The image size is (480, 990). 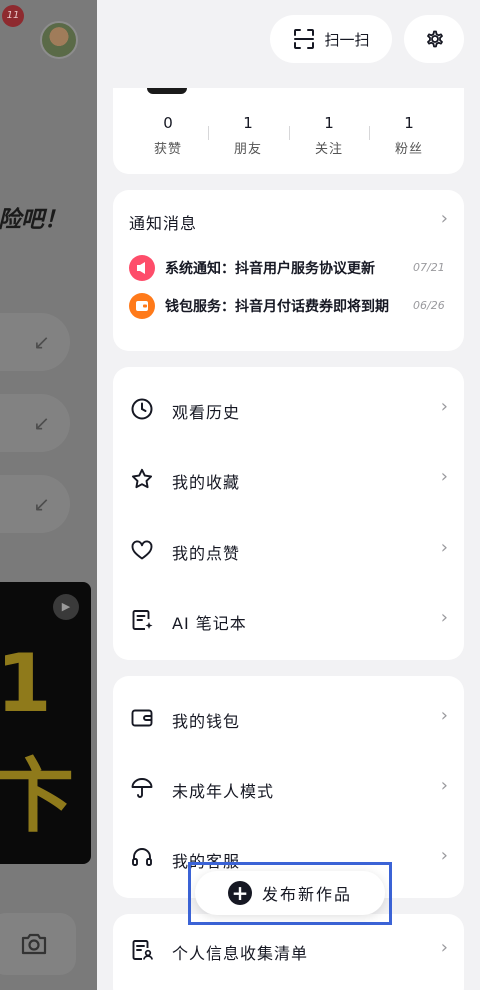 I want to click on background-pill-3: ↙, so click(x=35, y=504).